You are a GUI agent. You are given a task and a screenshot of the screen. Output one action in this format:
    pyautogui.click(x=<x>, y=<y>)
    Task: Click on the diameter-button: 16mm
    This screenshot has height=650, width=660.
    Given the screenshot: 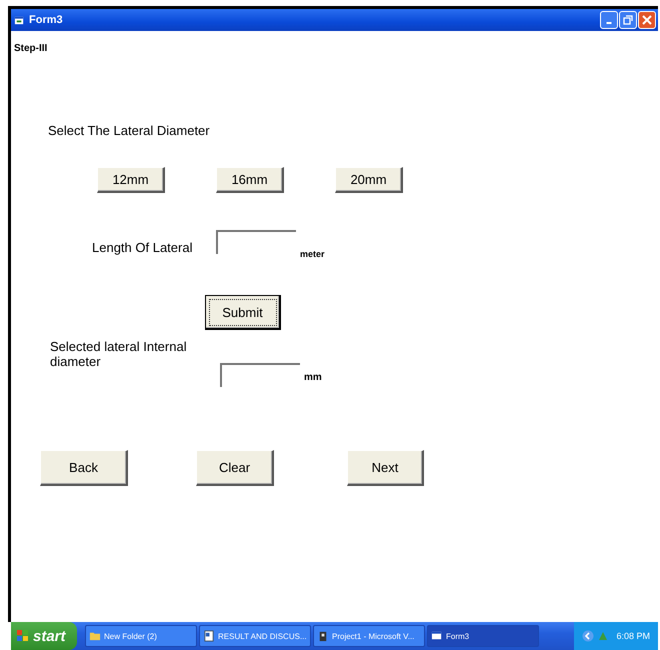 What is the action you would take?
    pyautogui.click(x=250, y=180)
    